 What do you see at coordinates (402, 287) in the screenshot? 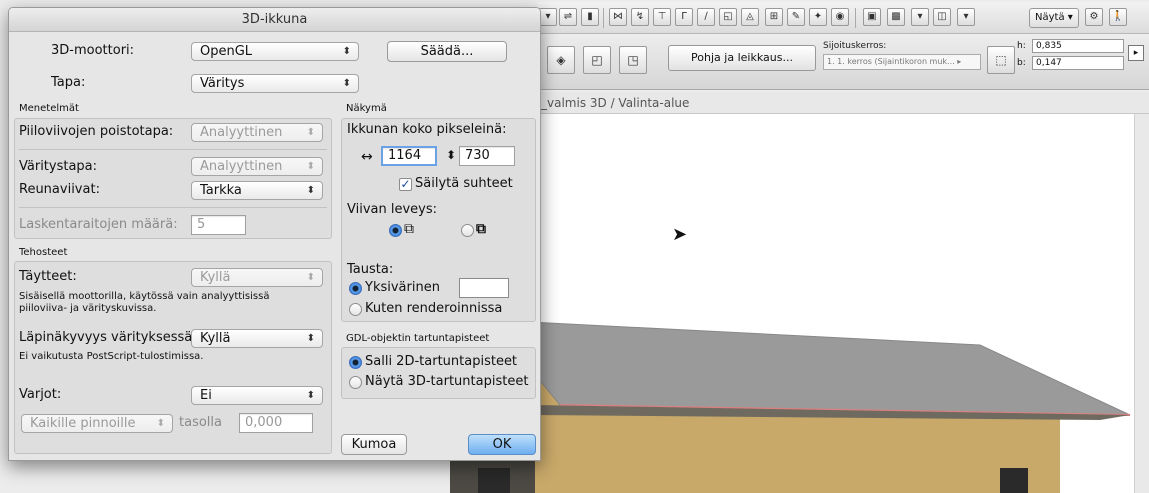
I see `mono-label: Yksivärinen` at bounding box center [402, 287].